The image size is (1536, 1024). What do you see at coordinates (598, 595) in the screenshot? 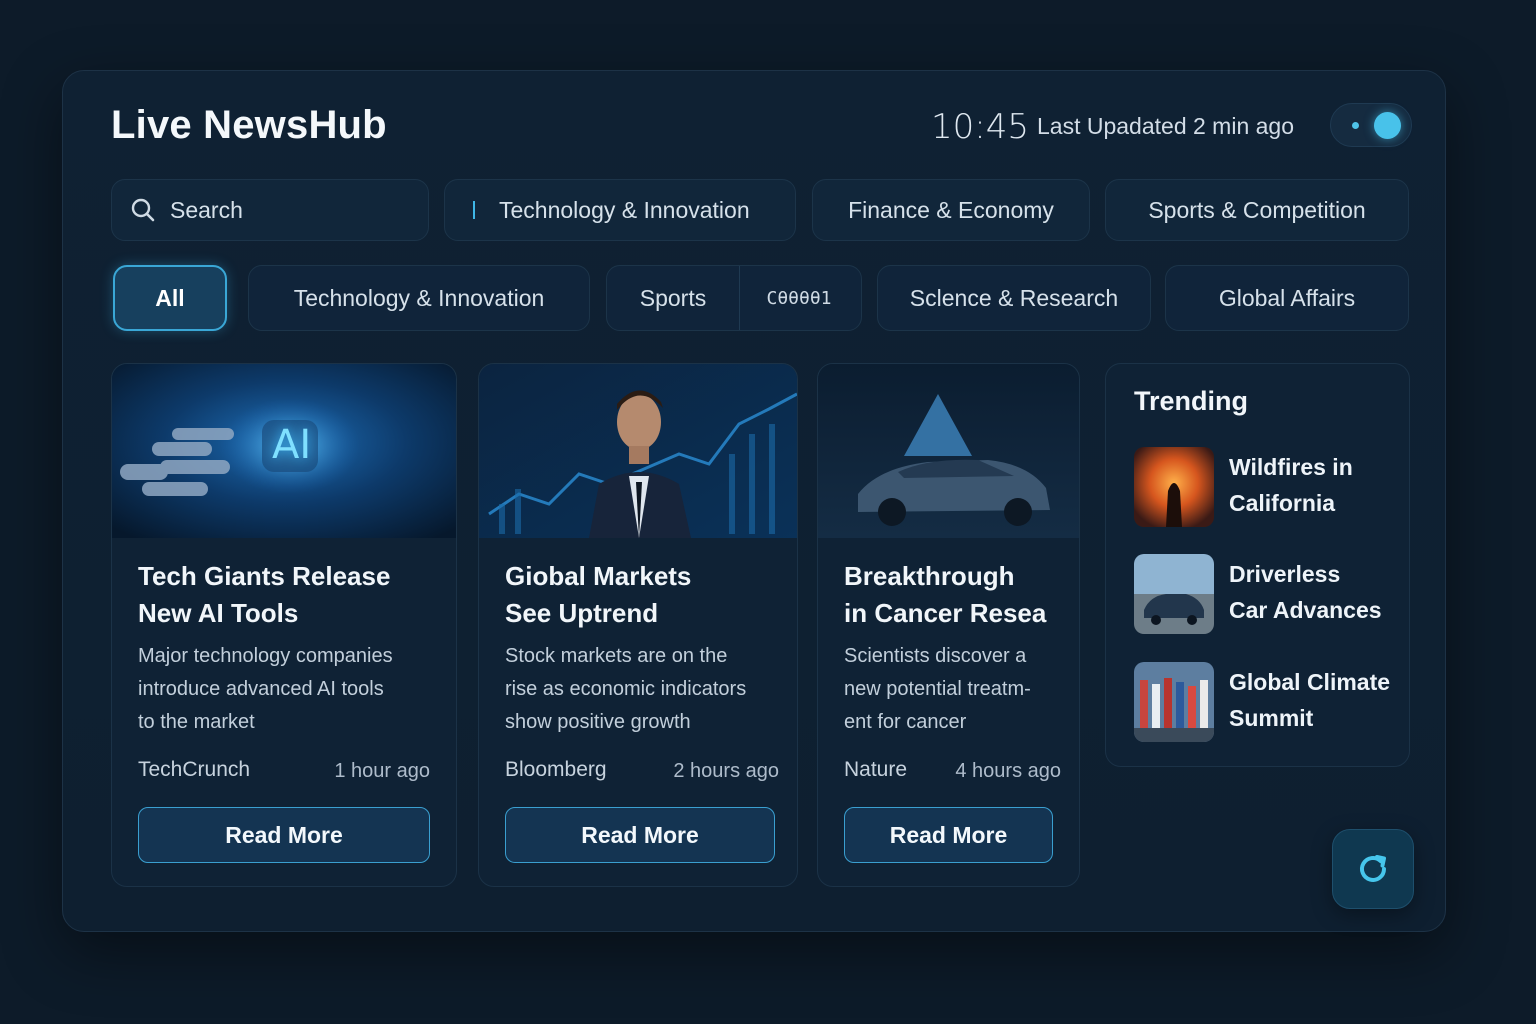
I see `article-title: Giobal Markets See Uptrend` at bounding box center [598, 595].